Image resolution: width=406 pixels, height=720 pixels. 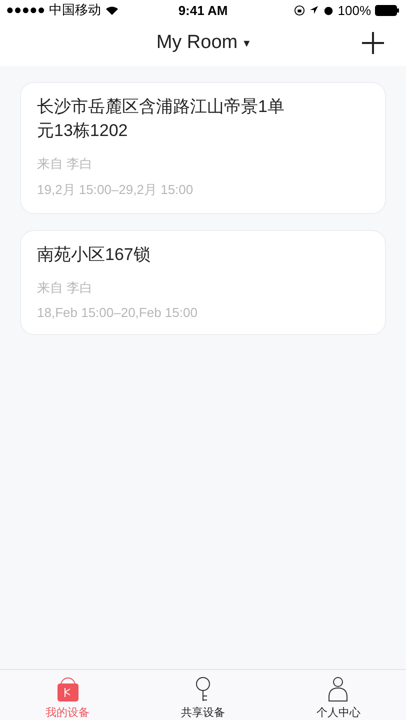 What do you see at coordinates (373, 43) in the screenshot?
I see `add-button` at bounding box center [373, 43].